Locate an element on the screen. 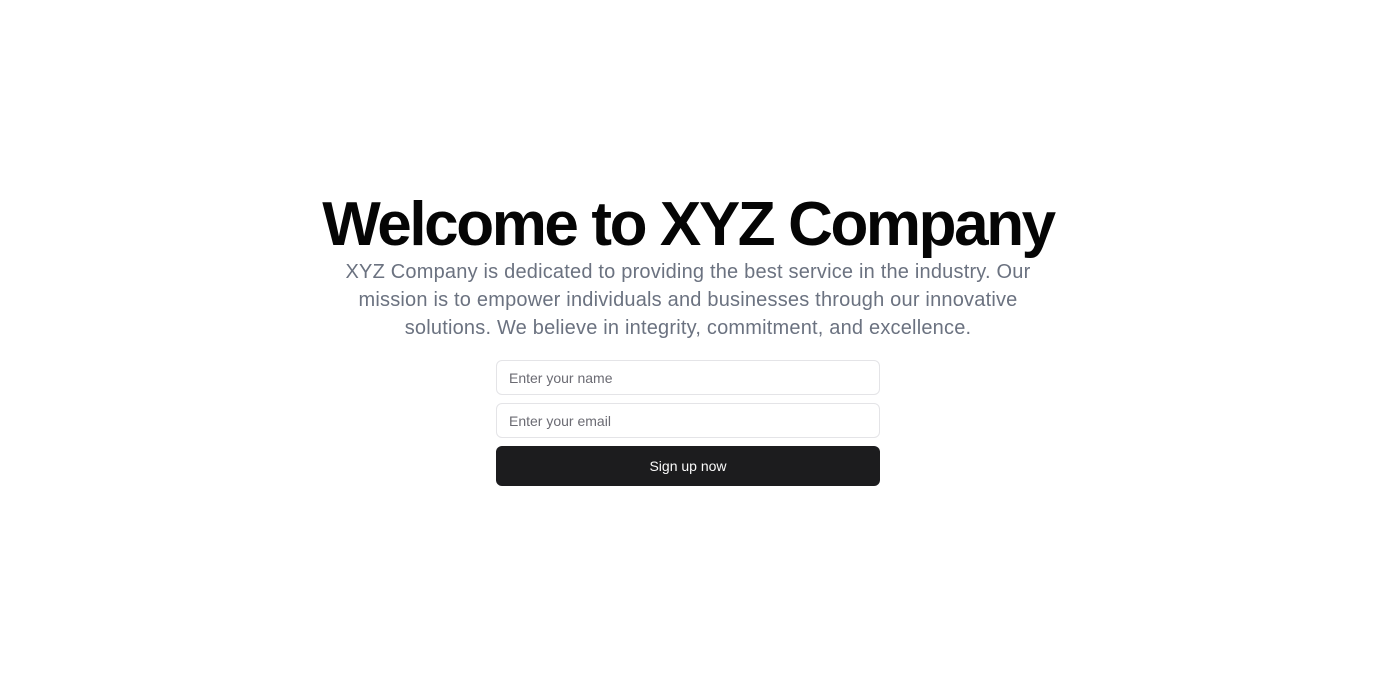  name-input is located at coordinates (688, 377).